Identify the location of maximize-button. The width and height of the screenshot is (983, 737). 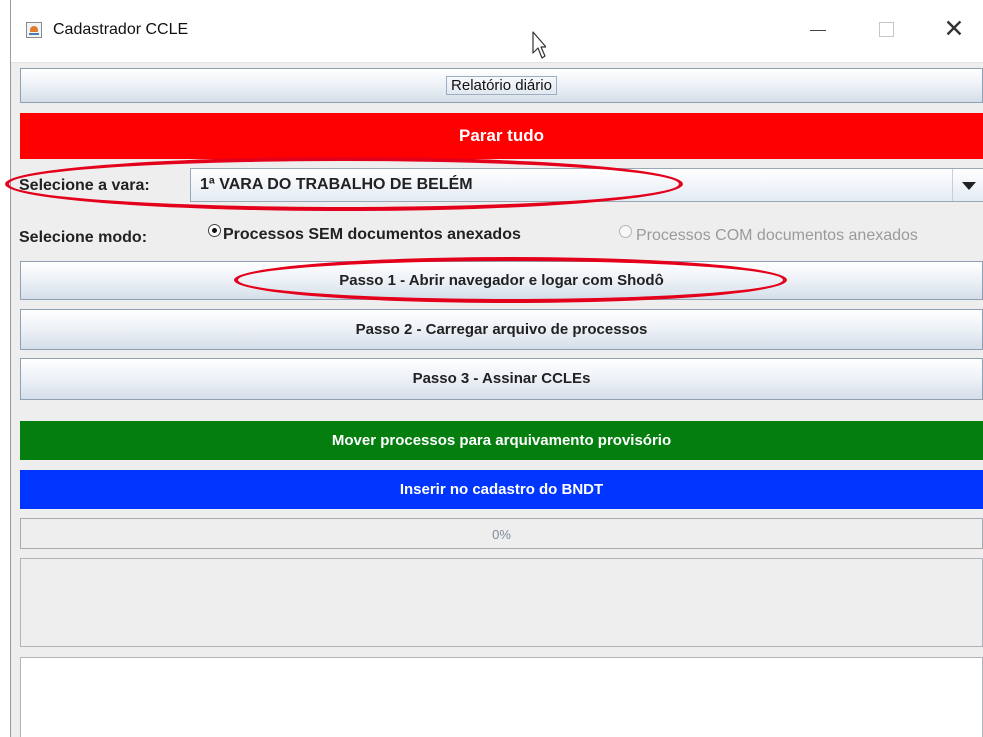
(886, 29).